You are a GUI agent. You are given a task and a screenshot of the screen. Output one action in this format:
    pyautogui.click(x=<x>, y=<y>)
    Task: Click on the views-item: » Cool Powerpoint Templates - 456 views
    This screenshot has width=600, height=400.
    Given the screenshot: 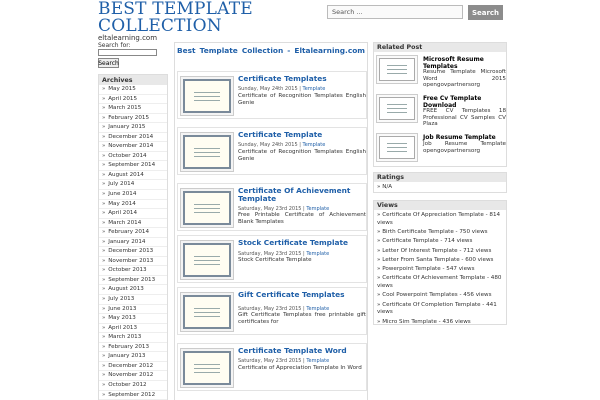 What is the action you would take?
    pyautogui.click(x=440, y=295)
    